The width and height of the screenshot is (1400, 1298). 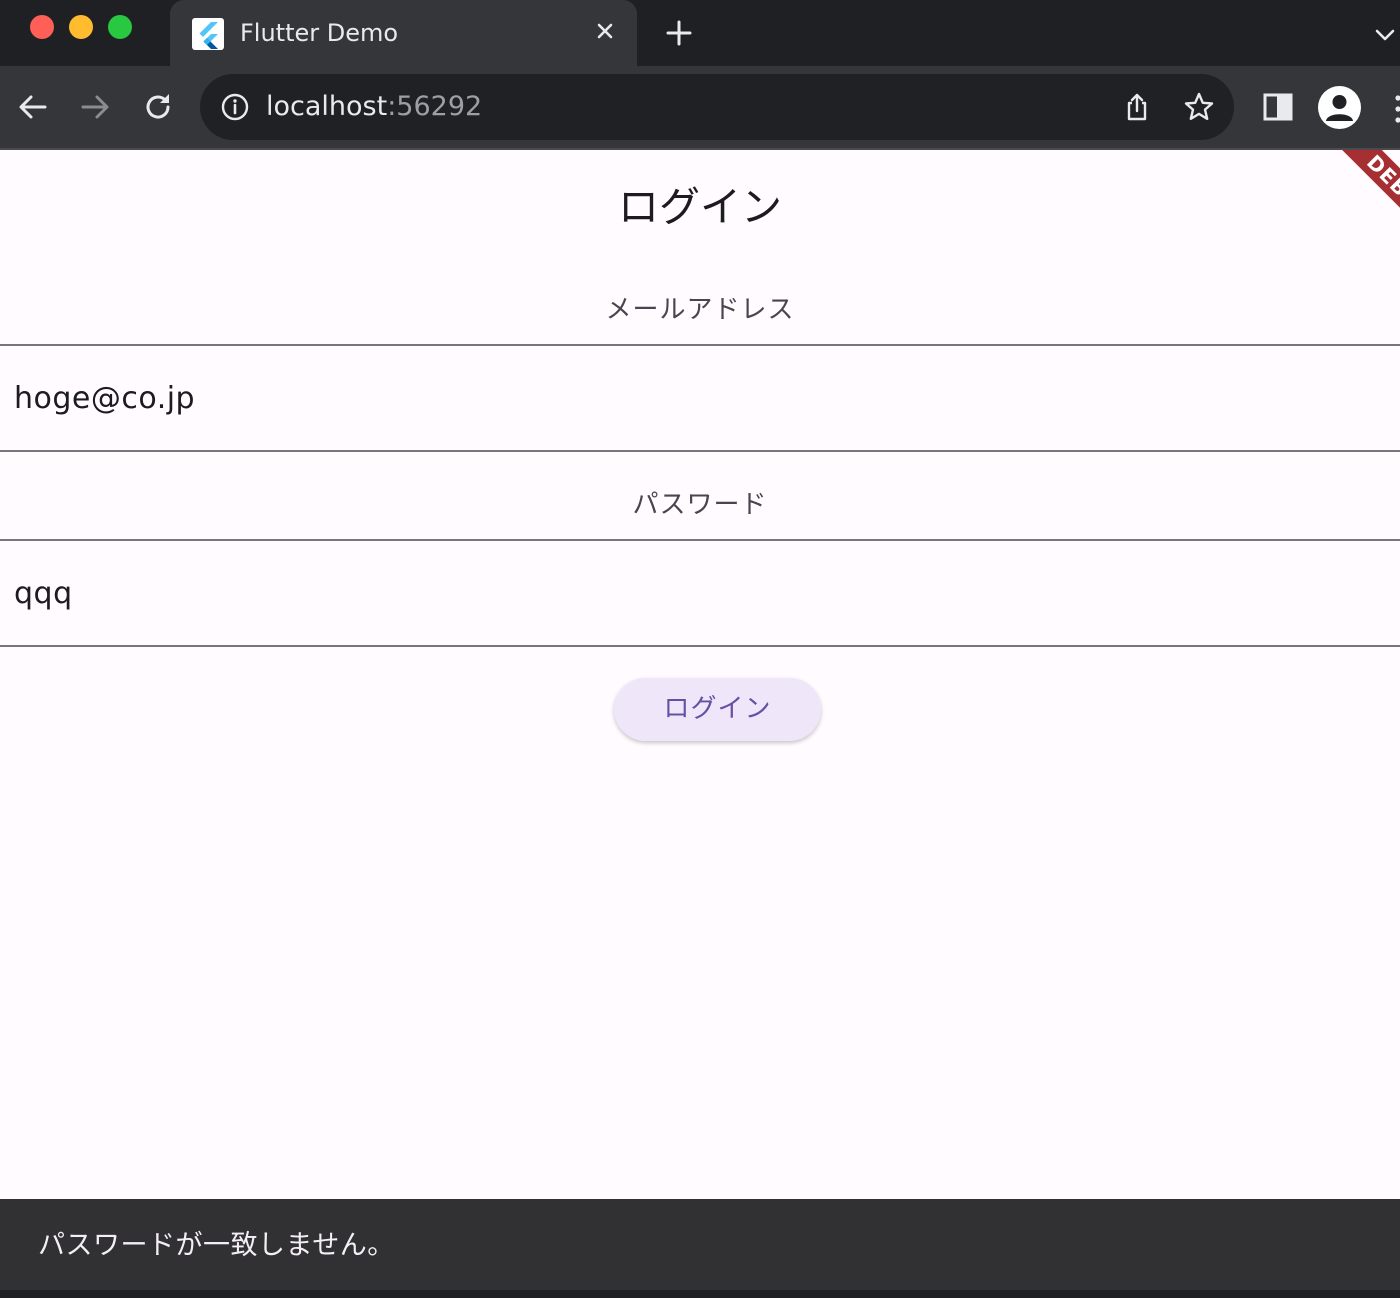 What do you see at coordinates (105, 398) in the screenshot?
I see `email-value: hoge@co.jp` at bounding box center [105, 398].